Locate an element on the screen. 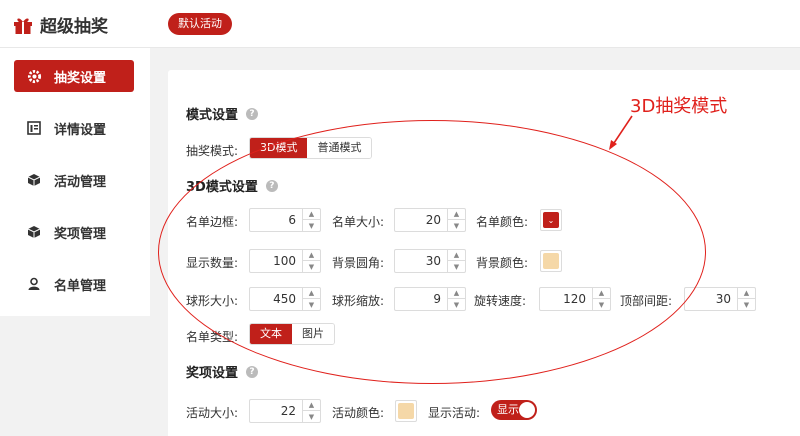  sphere-size-input: 450 ▲ ▼ is located at coordinates (285, 299).